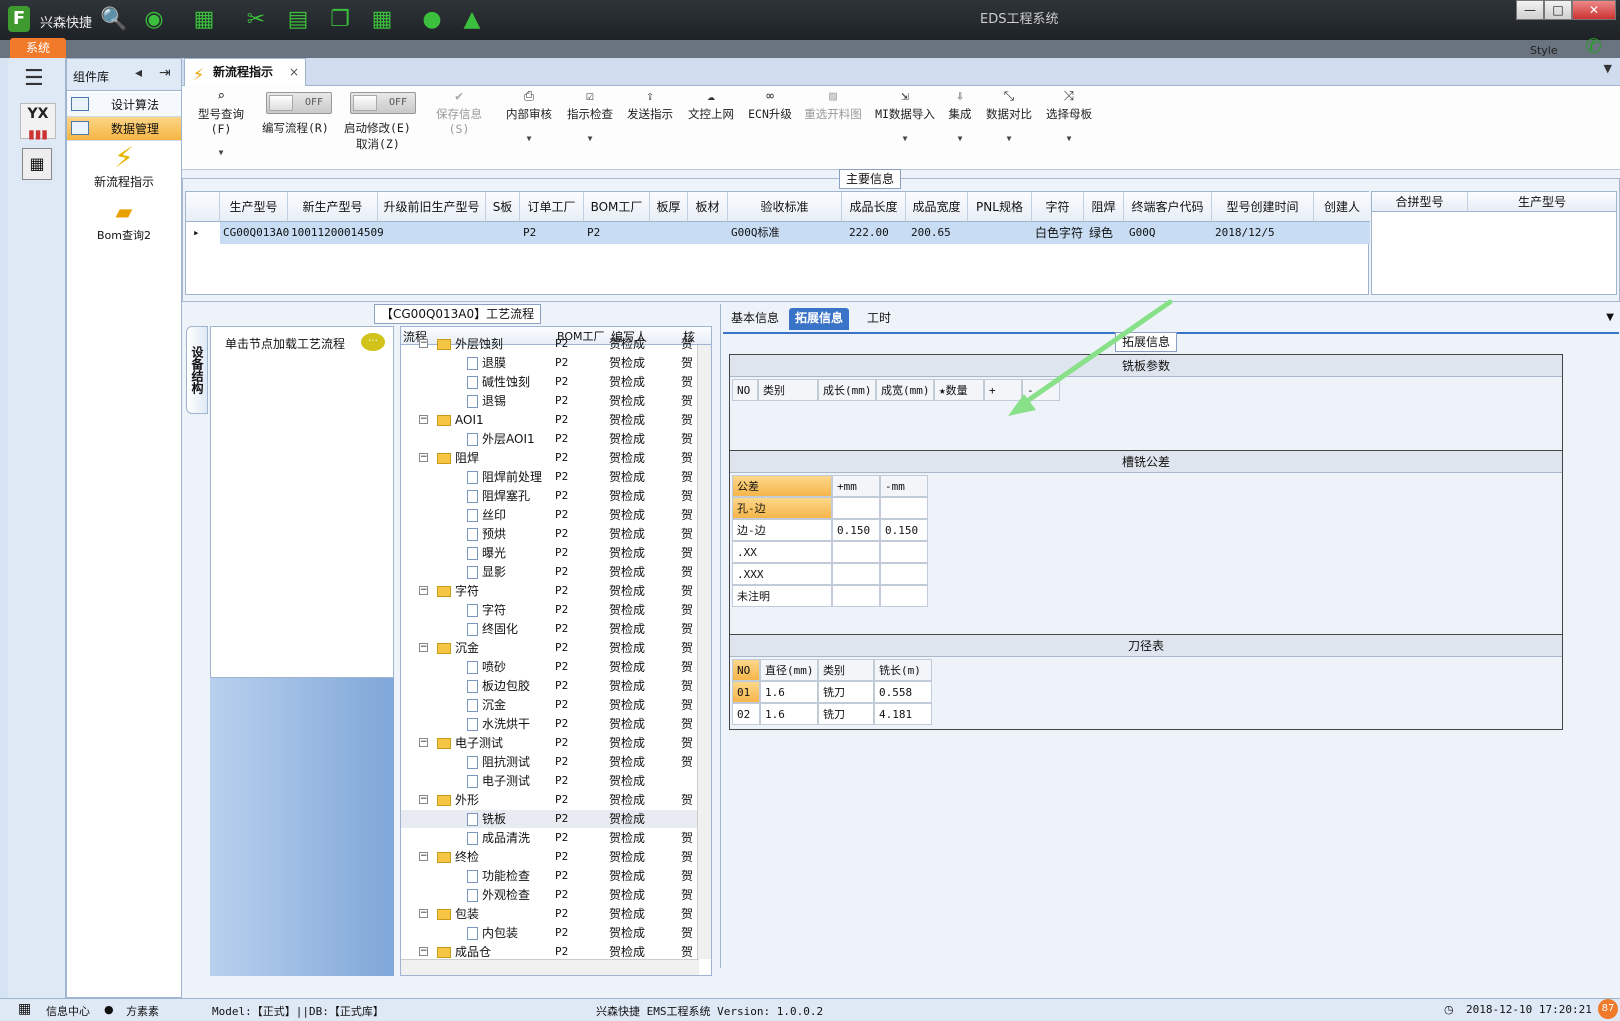 The image size is (1620, 1021). What do you see at coordinates (1168, 207) in the screenshot?
I see `column-header: 终端客户代码` at bounding box center [1168, 207].